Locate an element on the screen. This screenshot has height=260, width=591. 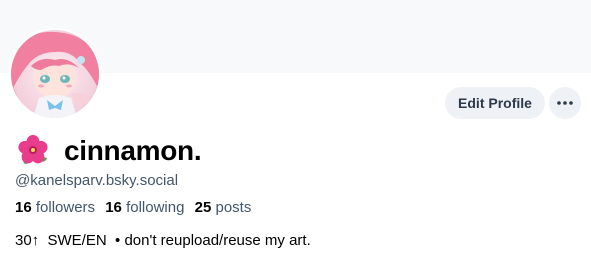
ellipsis-icon is located at coordinates (565, 103).